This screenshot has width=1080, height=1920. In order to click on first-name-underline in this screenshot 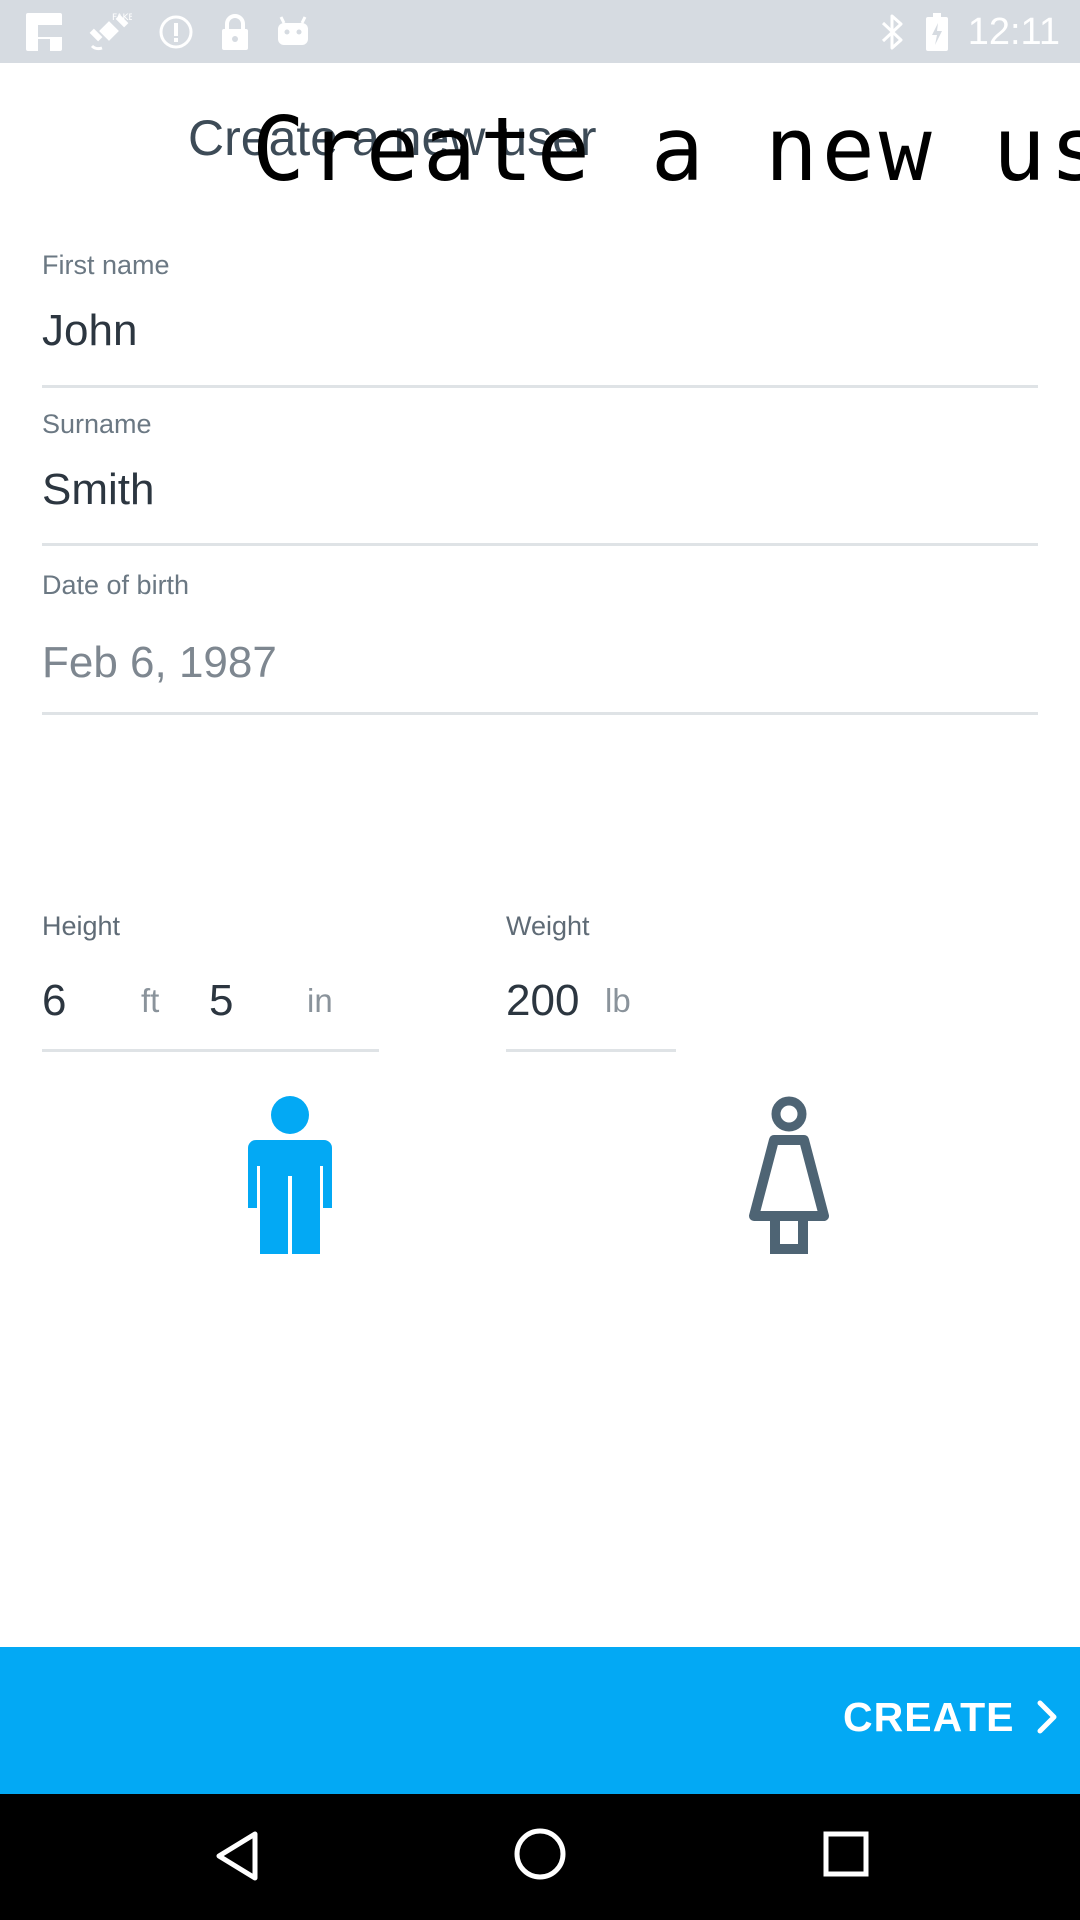, I will do `click(540, 386)`.